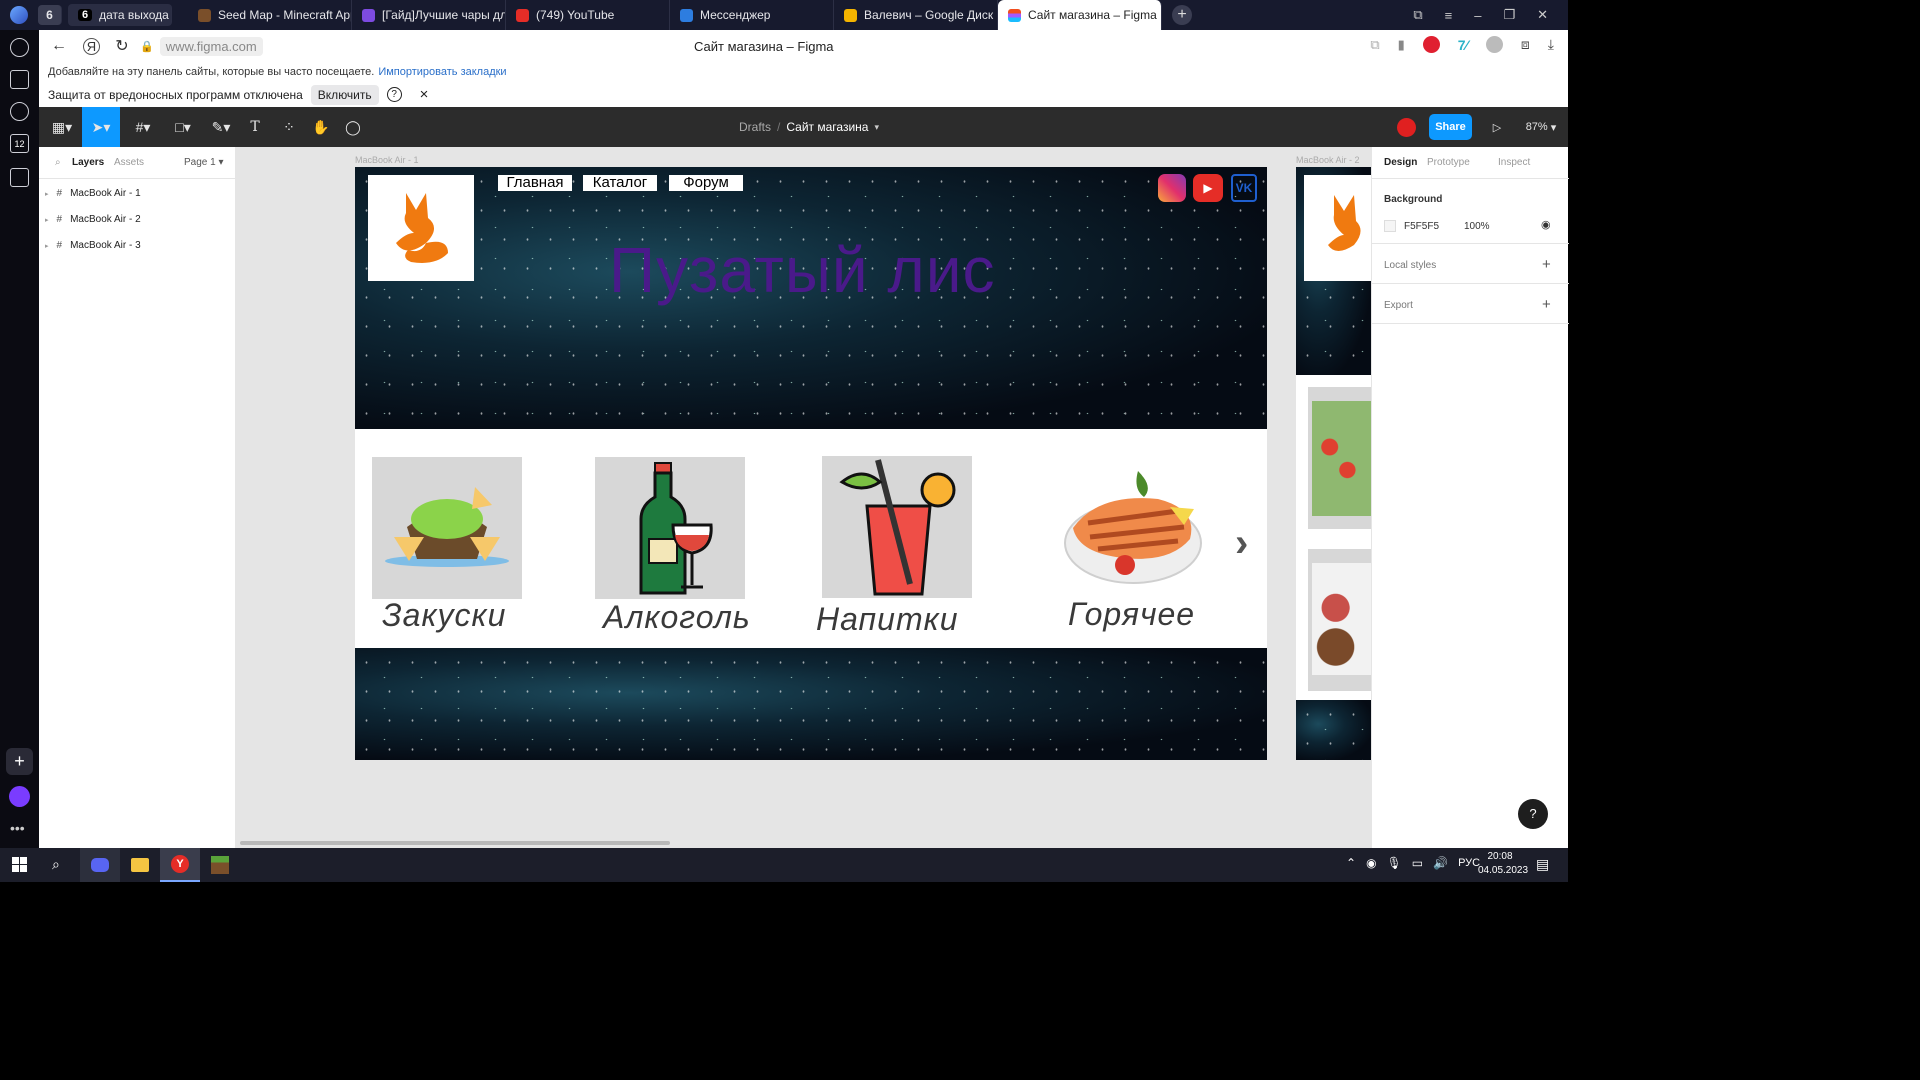 The image size is (1920, 1080). What do you see at coordinates (1417, 15) in the screenshot?
I see `bookmarks-icon: ⧉` at bounding box center [1417, 15].